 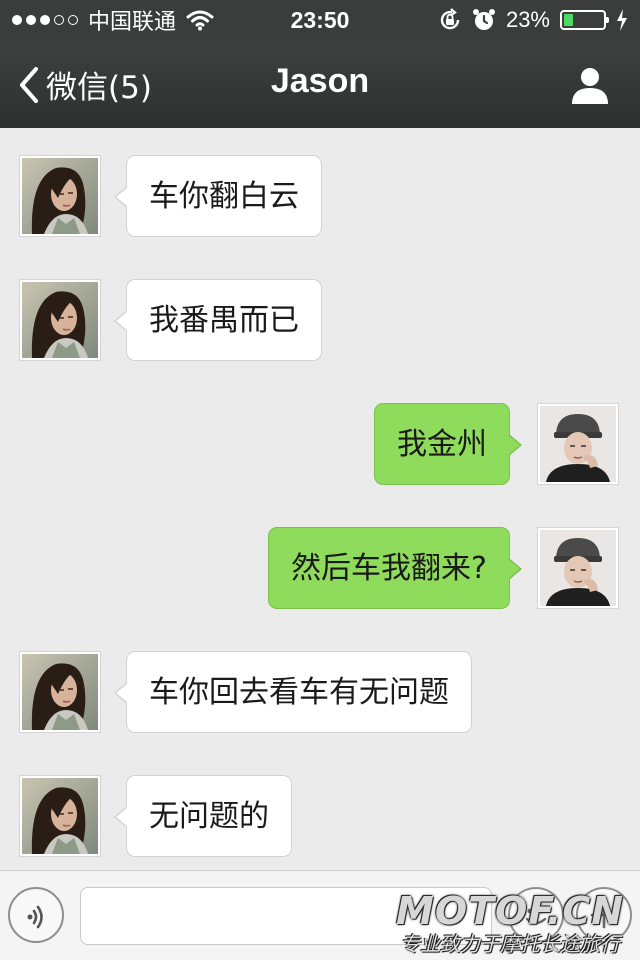 What do you see at coordinates (218, 320) in the screenshot?
I see `message-bubble: 我番禺而已` at bounding box center [218, 320].